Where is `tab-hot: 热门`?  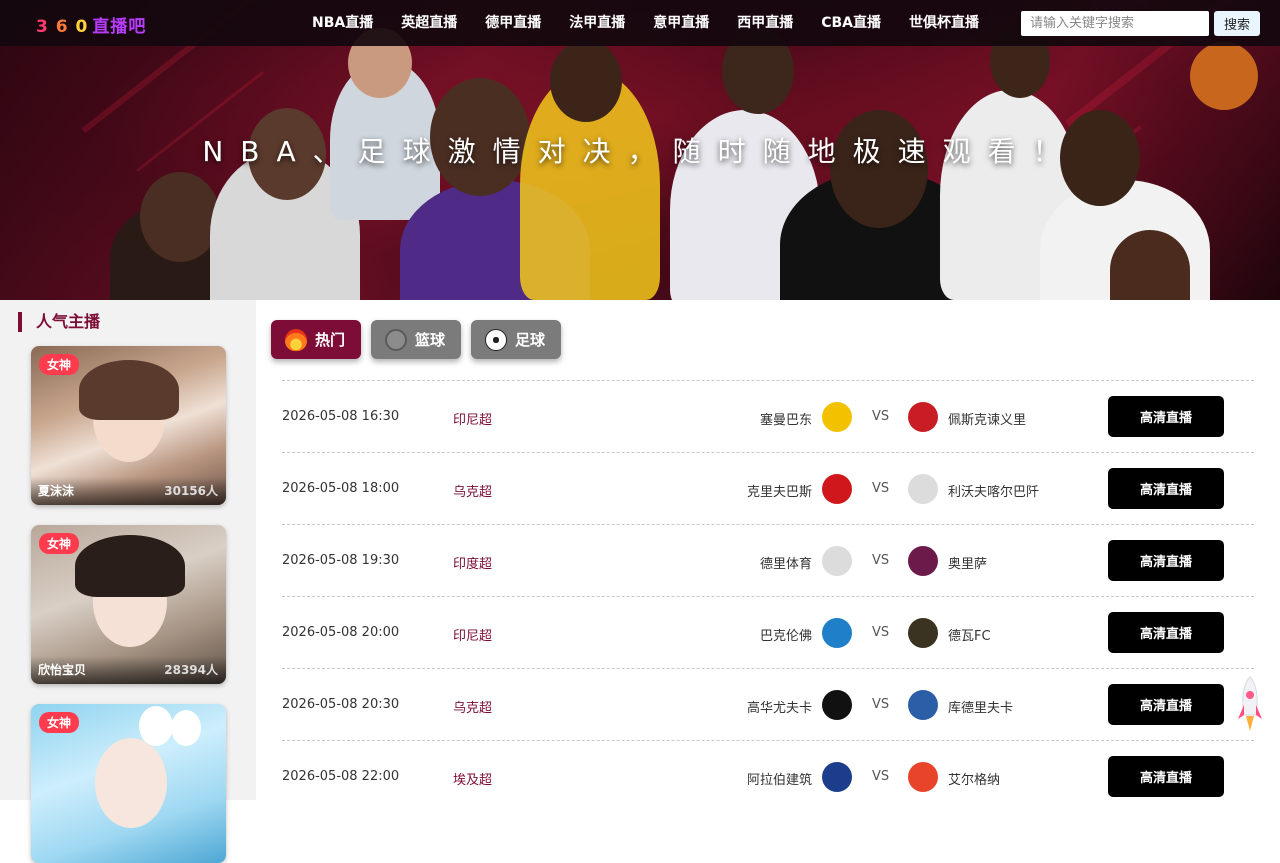 tab-hot: 热门 is located at coordinates (316, 339).